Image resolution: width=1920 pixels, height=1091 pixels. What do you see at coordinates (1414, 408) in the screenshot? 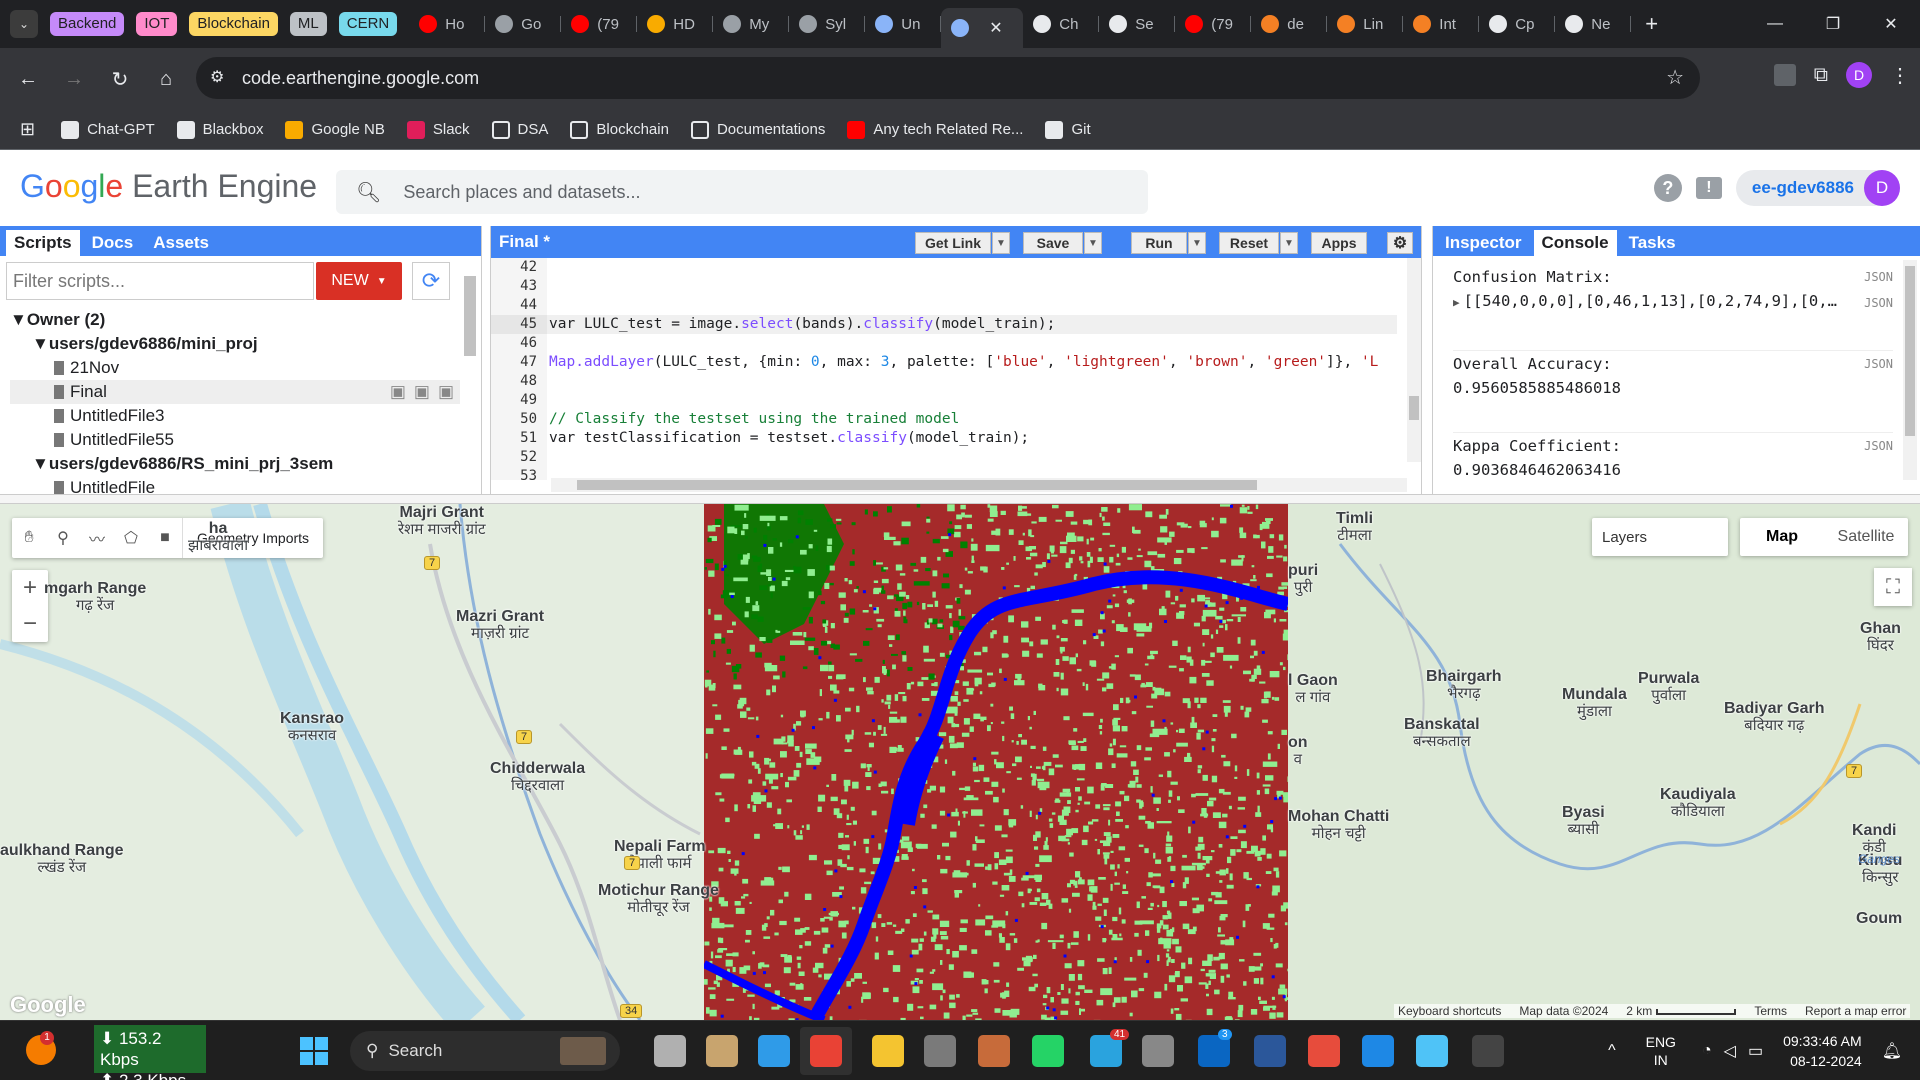
I see `editor-vscroll-thumb` at bounding box center [1414, 408].